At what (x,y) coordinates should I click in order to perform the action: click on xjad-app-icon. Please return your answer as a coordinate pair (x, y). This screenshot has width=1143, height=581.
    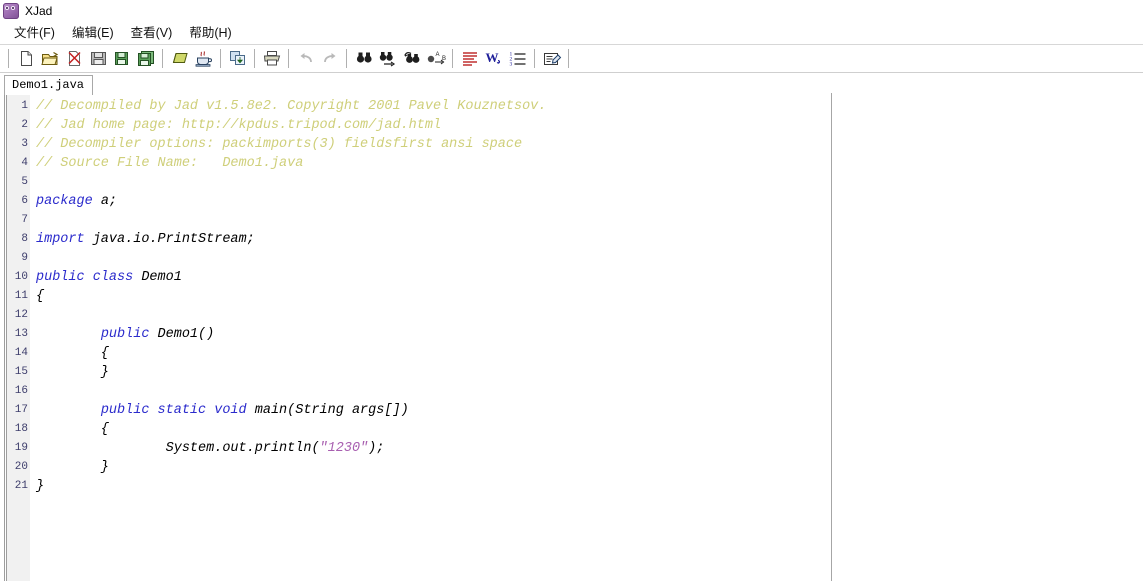
    Looking at the image, I should click on (11, 11).